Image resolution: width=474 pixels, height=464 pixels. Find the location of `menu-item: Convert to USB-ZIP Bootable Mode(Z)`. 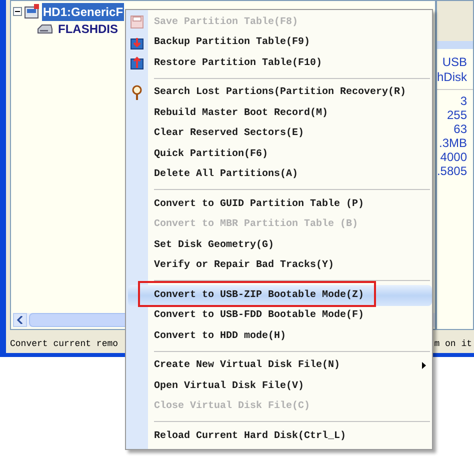

menu-item: Convert to USB-ZIP Bootable Mode(Z) is located at coordinates (280, 295).